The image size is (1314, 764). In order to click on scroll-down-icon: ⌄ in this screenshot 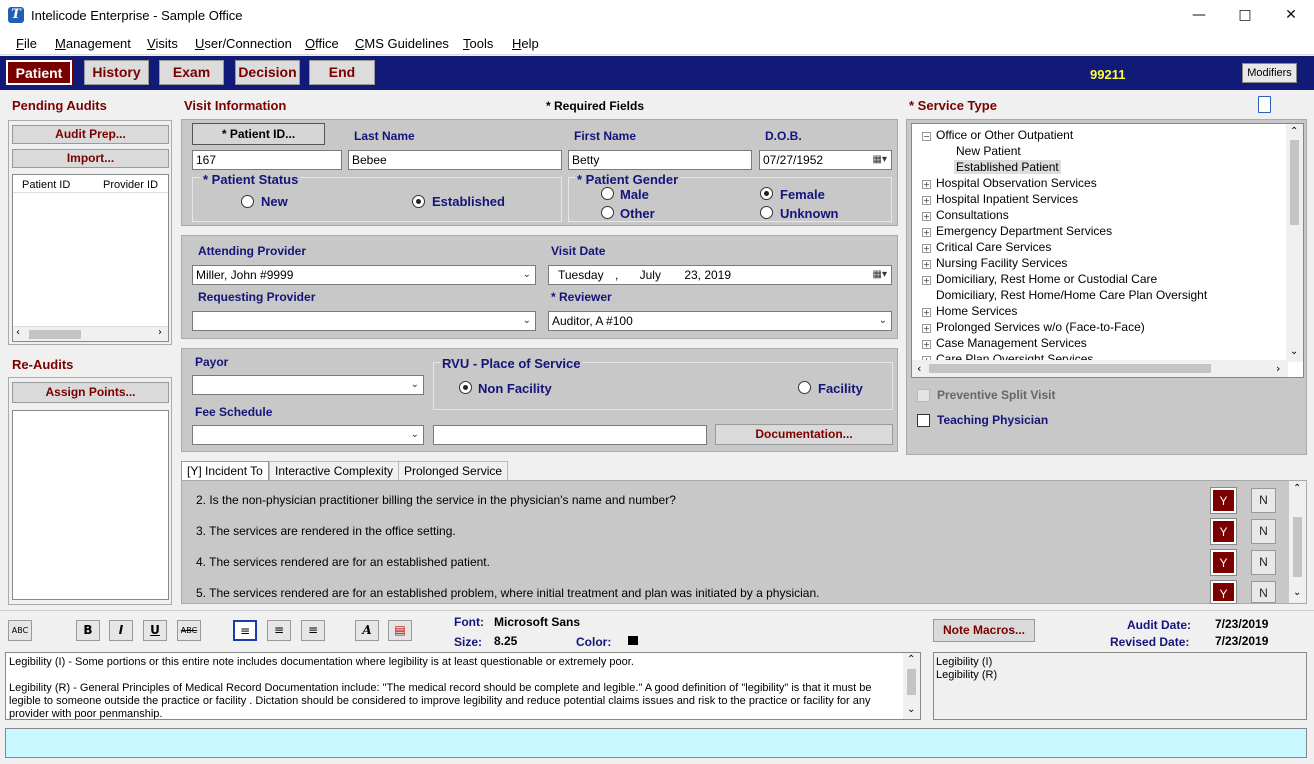, I will do `click(1297, 592)`.